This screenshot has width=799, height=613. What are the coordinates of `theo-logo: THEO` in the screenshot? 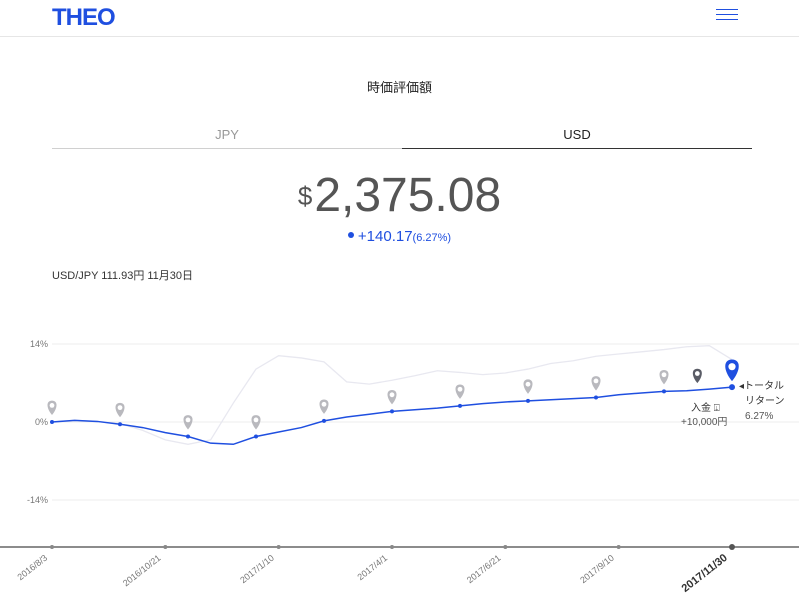 It's located at (84, 18).